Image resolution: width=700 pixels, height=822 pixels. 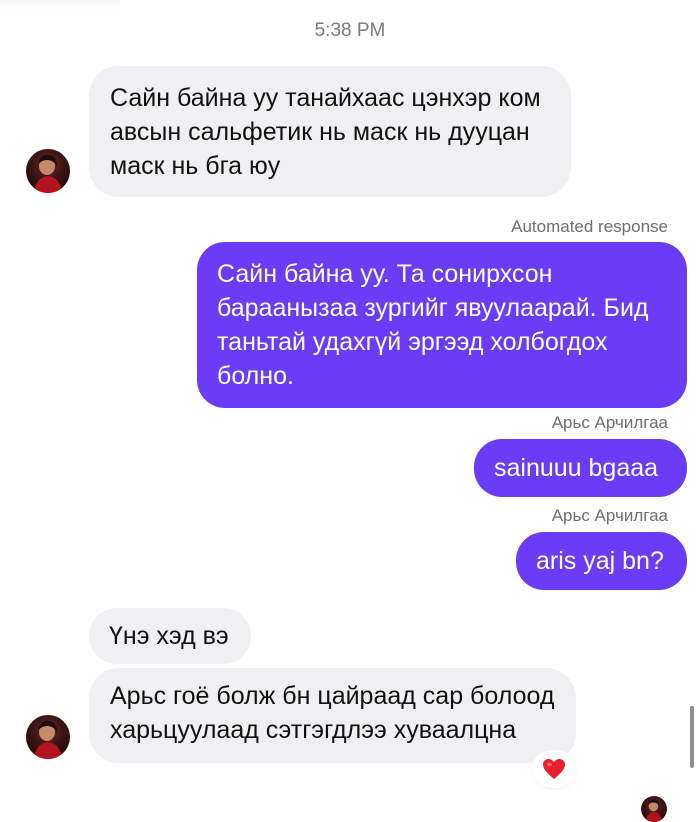 I want to click on scrollbar-thumb, so click(x=692, y=737).